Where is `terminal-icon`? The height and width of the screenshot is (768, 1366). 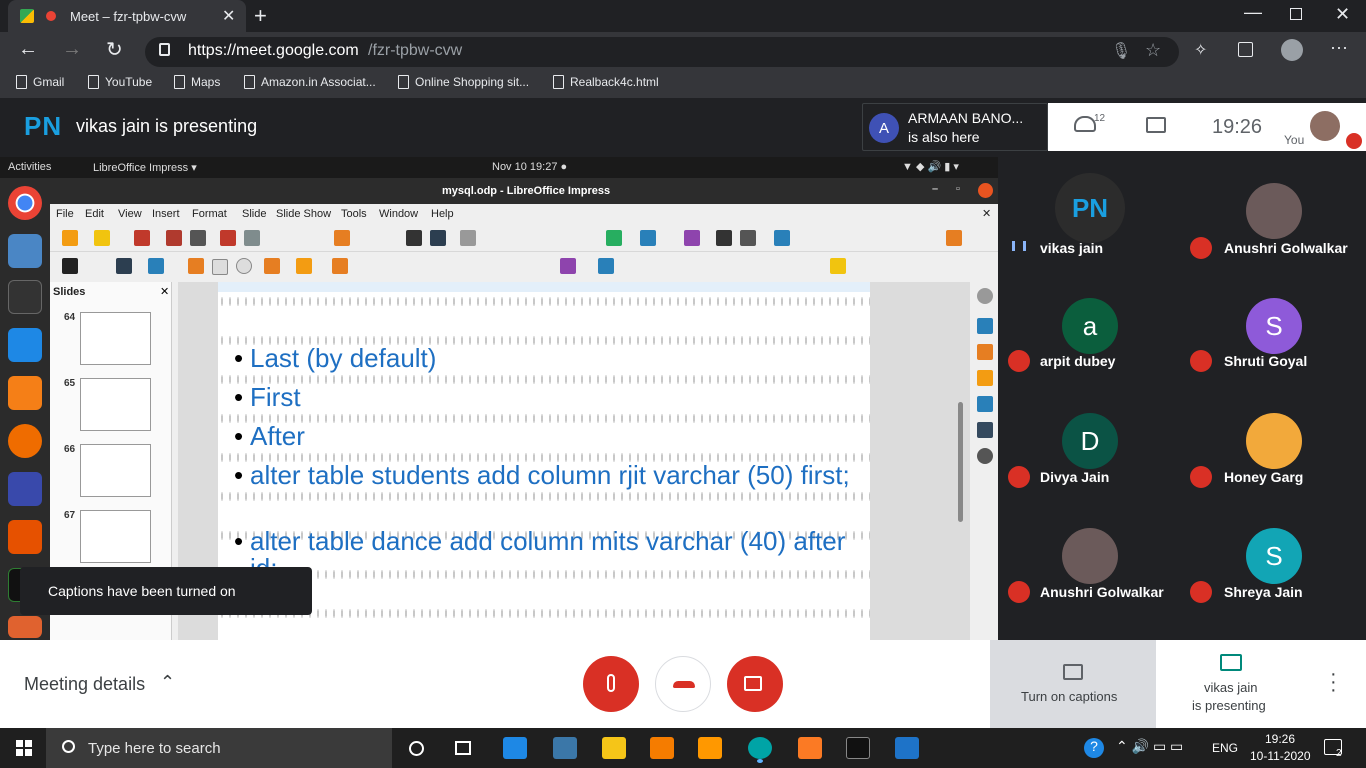
terminal-icon is located at coordinates (25, 297).